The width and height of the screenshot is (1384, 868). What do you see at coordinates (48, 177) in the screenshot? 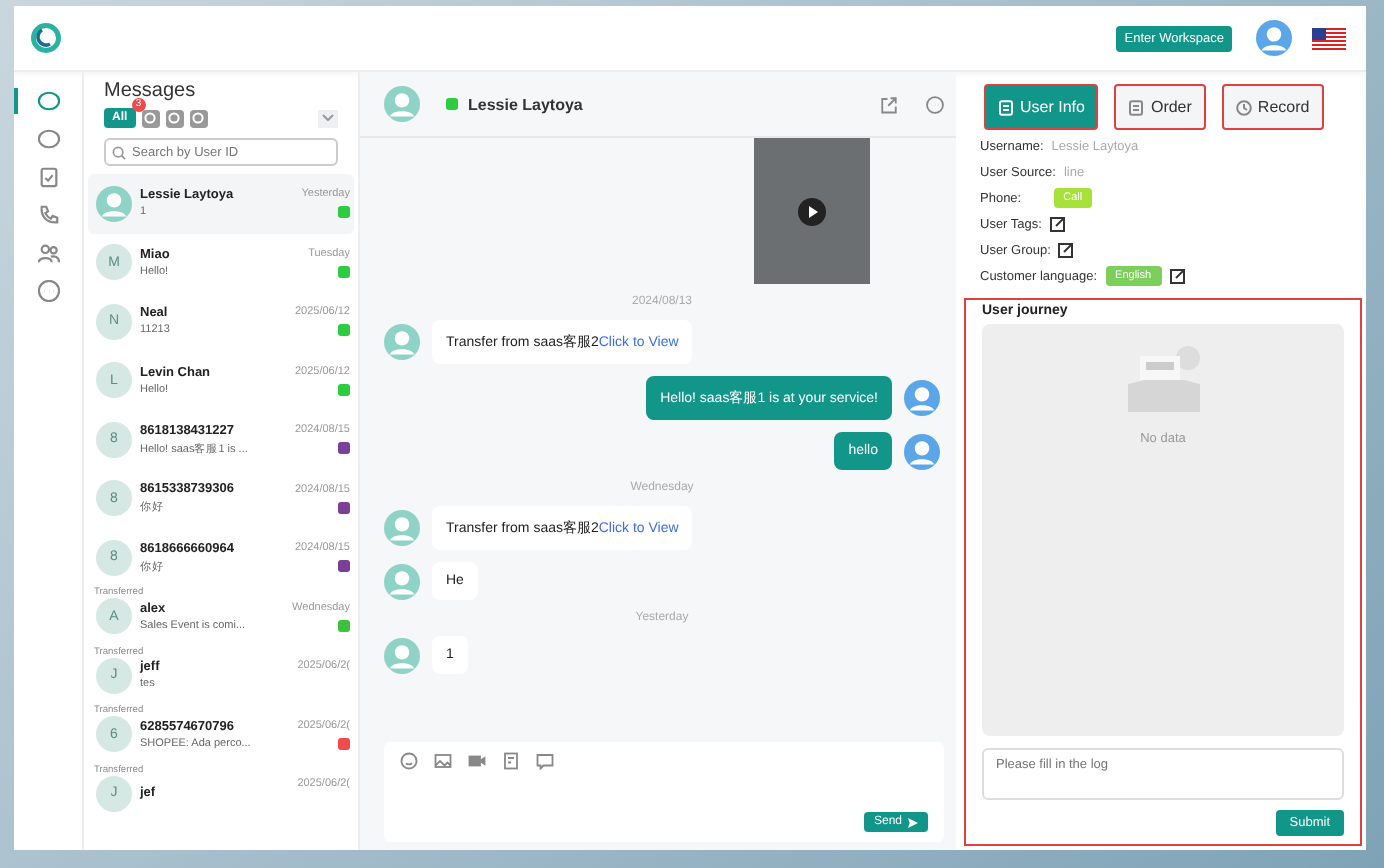
I see `clipboard-icon` at bounding box center [48, 177].